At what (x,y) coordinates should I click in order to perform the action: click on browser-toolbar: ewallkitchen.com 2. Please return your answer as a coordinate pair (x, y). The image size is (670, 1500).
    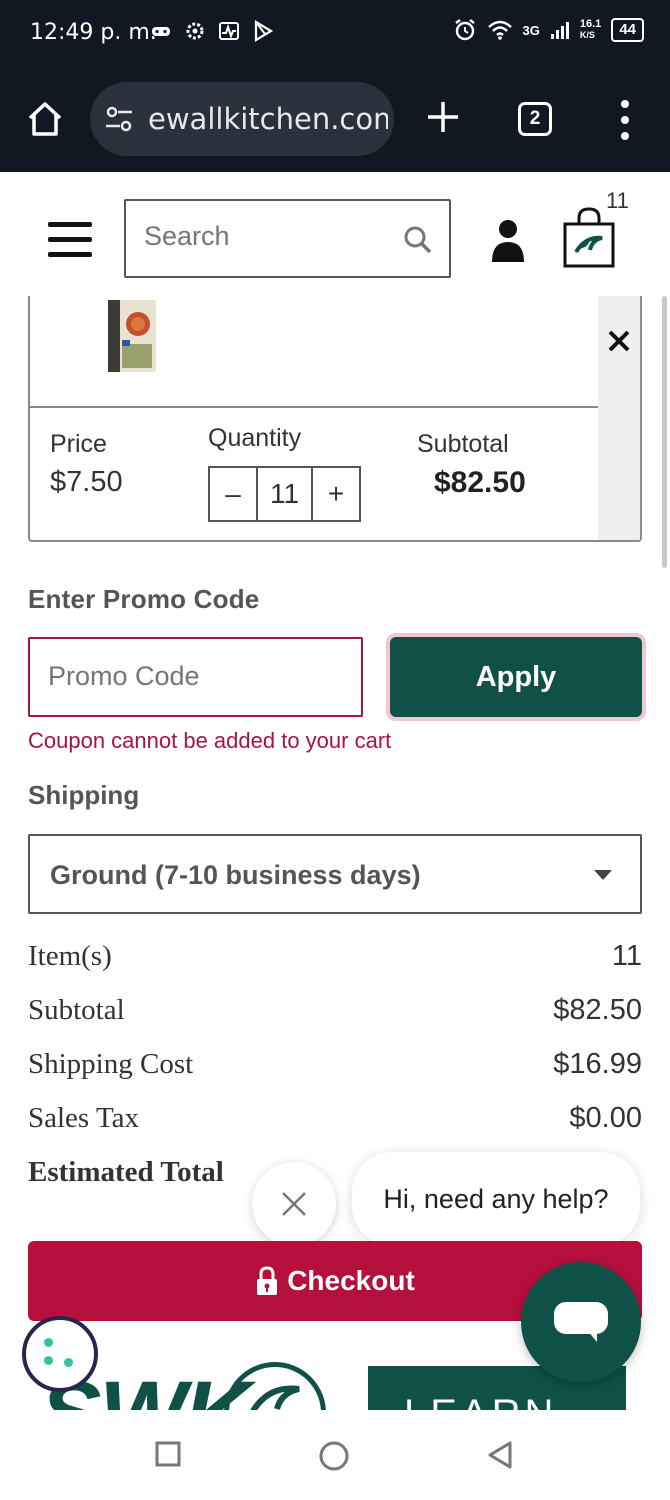
    Looking at the image, I should click on (335, 120).